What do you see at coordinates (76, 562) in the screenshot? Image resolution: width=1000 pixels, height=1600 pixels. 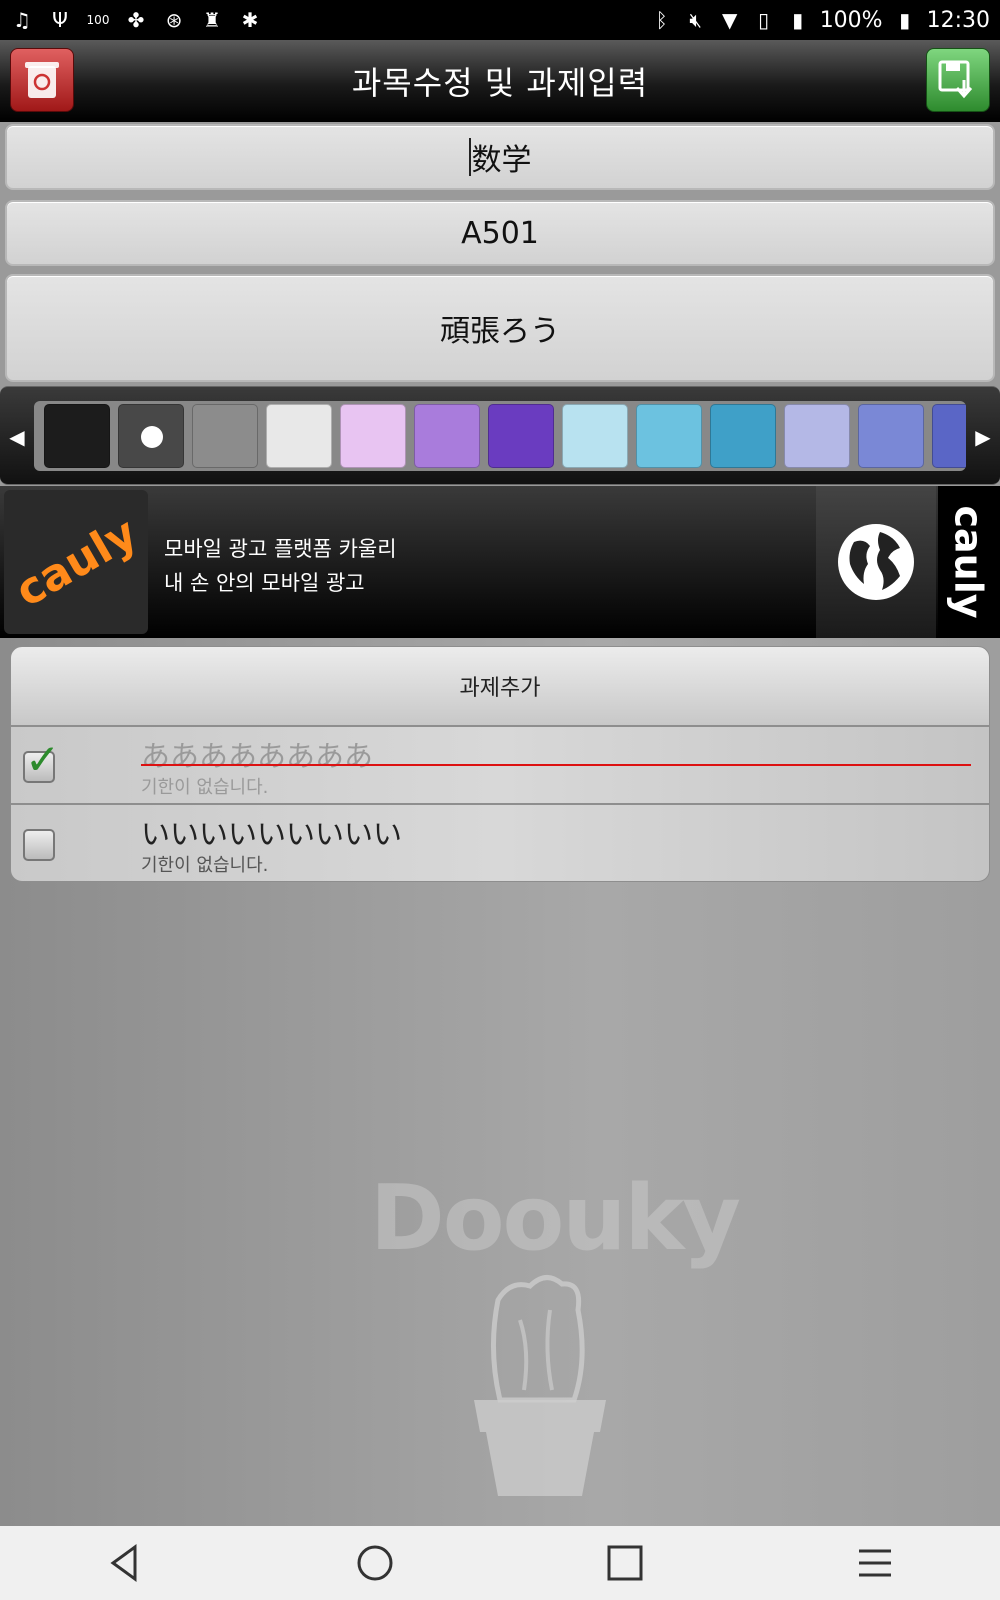 I see `ad-logo: cauly` at bounding box center [76, 562].